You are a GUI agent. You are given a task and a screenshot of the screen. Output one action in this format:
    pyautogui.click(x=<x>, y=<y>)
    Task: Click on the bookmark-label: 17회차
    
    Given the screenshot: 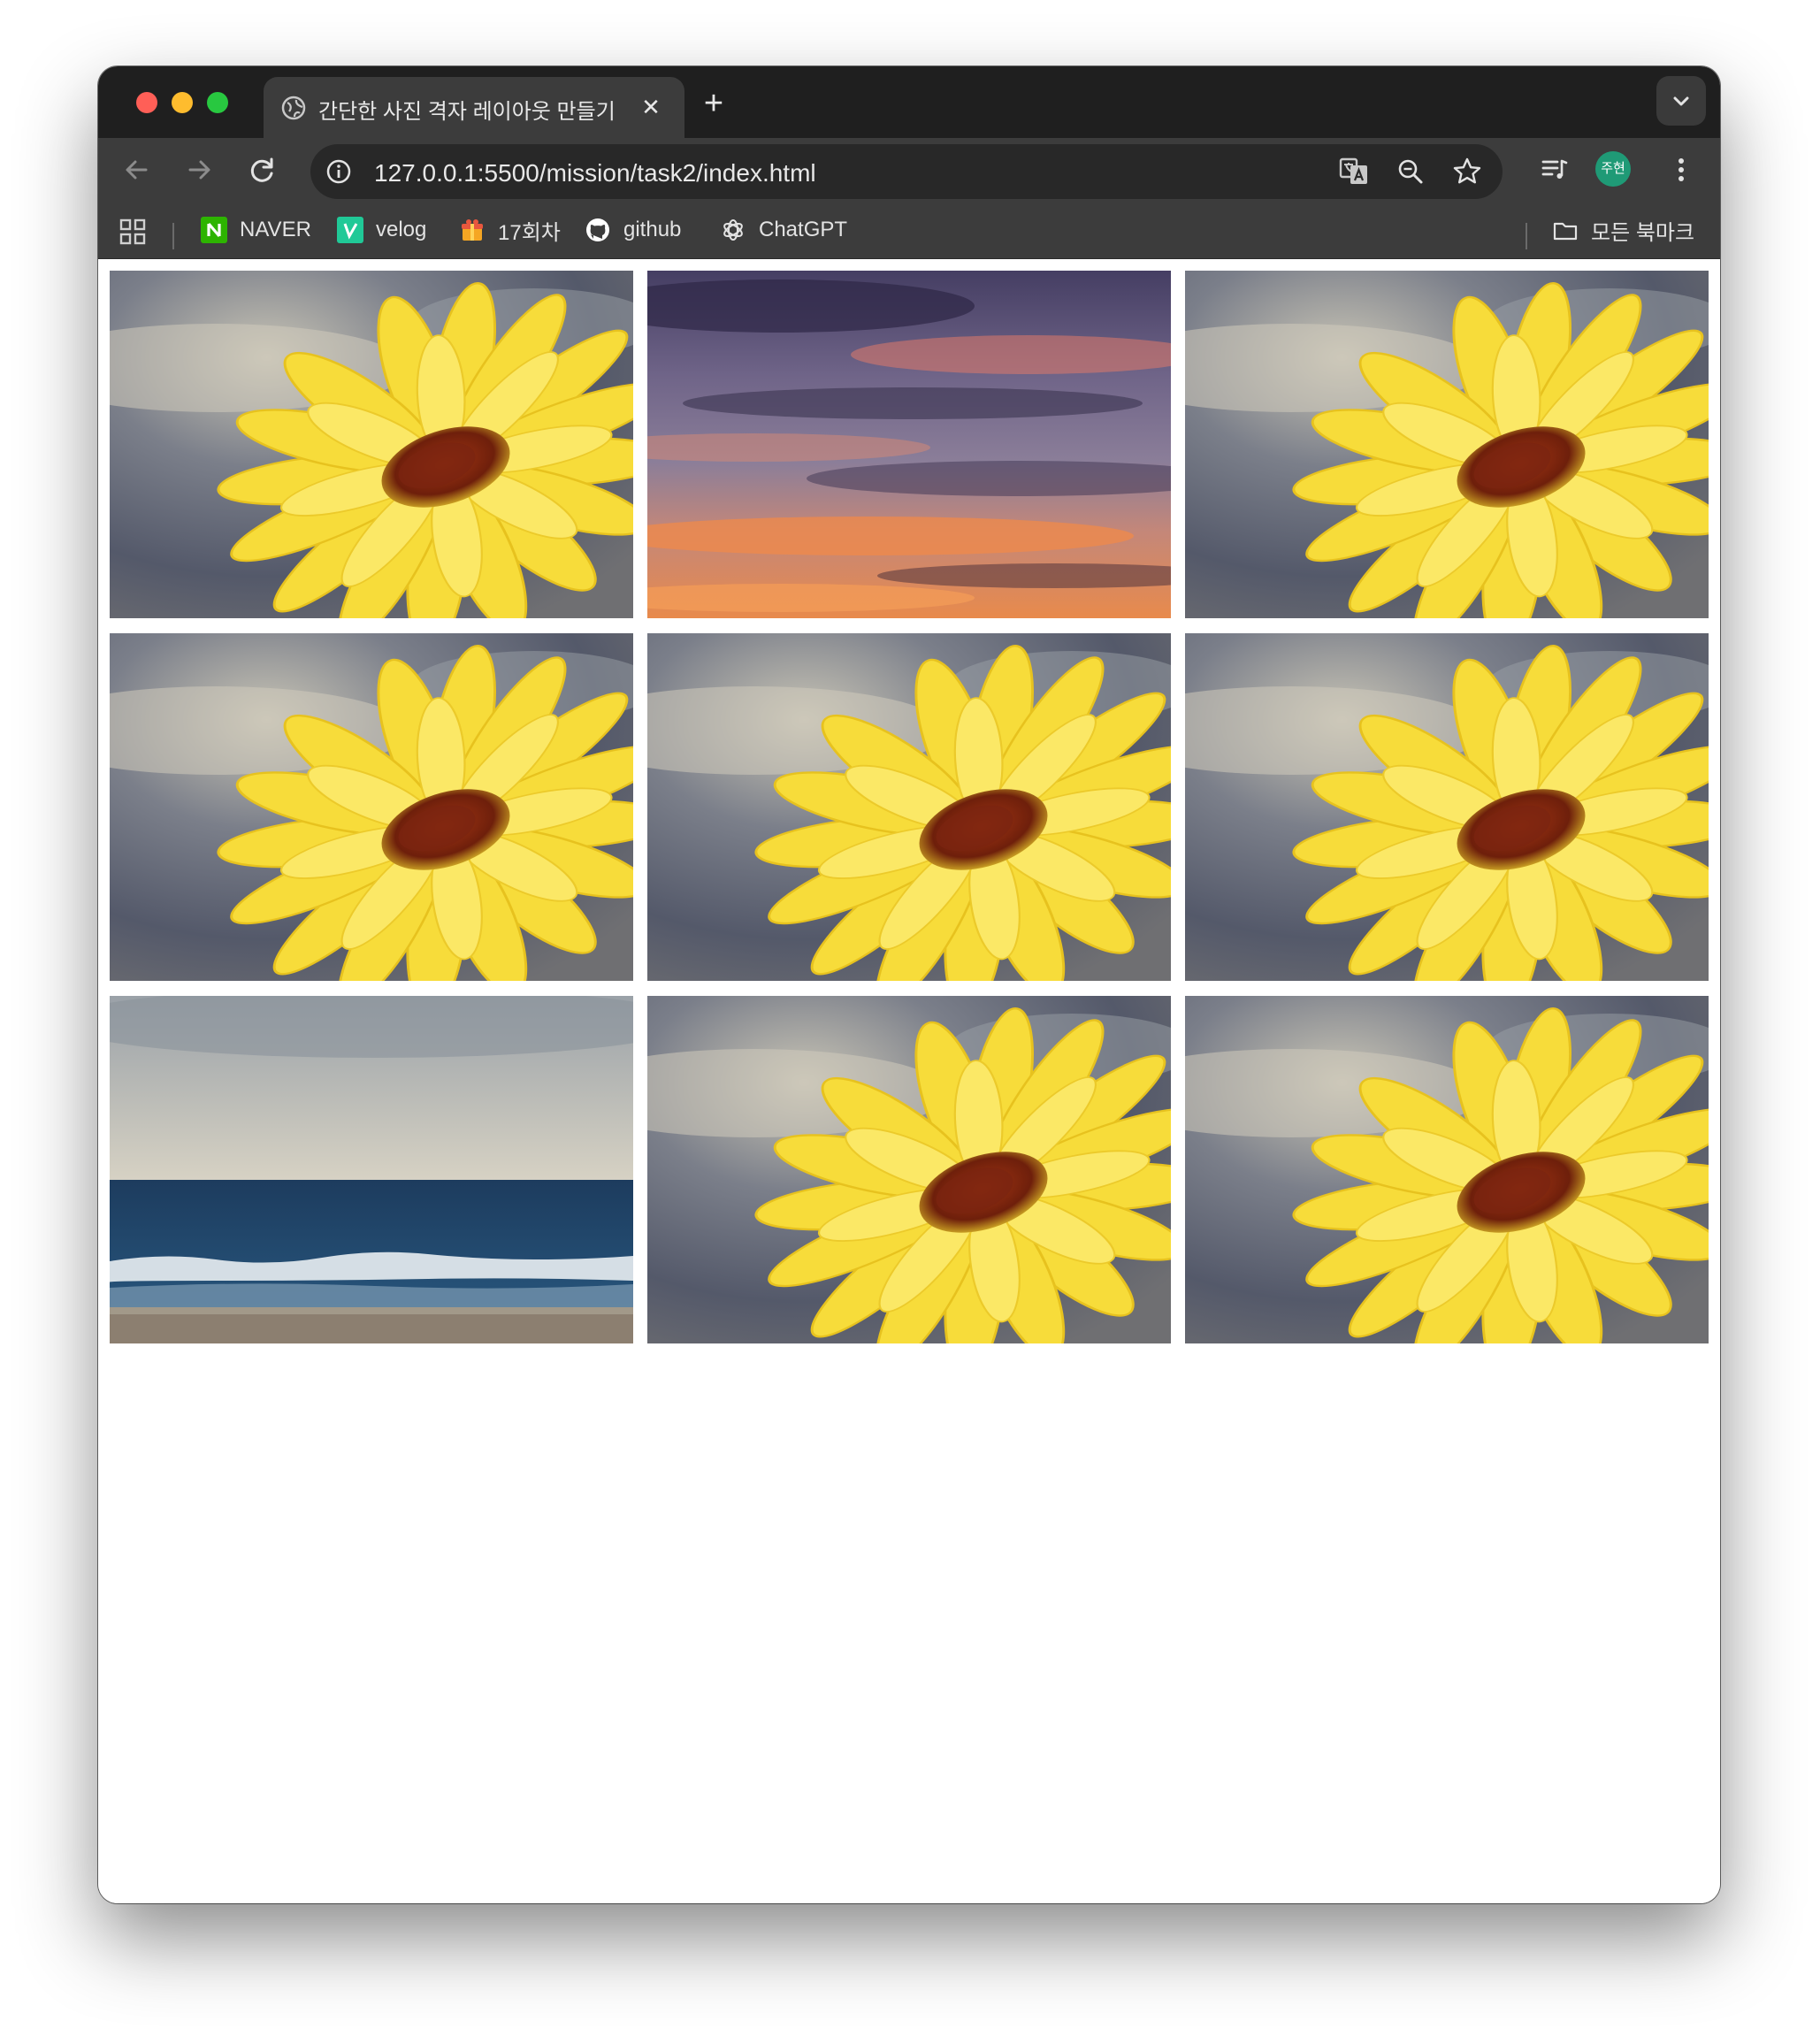 What is the action you would take?
    pyautogui.click(x=529, y=233)
    